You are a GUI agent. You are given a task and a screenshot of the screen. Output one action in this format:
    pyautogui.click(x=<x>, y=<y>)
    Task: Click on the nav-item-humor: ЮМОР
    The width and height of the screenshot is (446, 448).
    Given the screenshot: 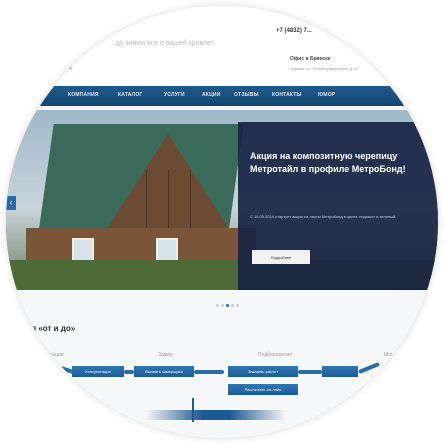 What is the action you would take?
    pyautogui.click(x=326, y=95)
    